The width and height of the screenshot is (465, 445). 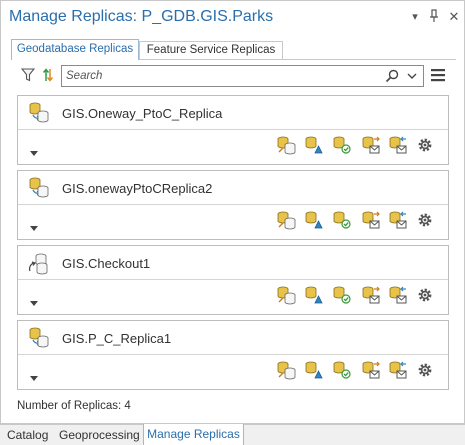 What do you see at coordinates (438, 75) in the screenshot?
I see `hamburger-menu-icon` at bounding box center [438, 75].